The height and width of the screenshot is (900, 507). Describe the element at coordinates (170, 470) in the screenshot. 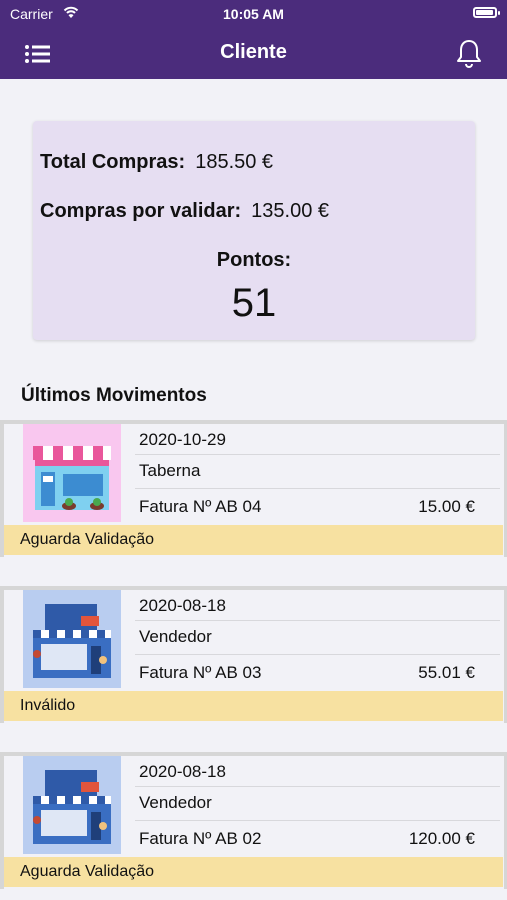

I see `movement-merchant: Taberna` at that location.